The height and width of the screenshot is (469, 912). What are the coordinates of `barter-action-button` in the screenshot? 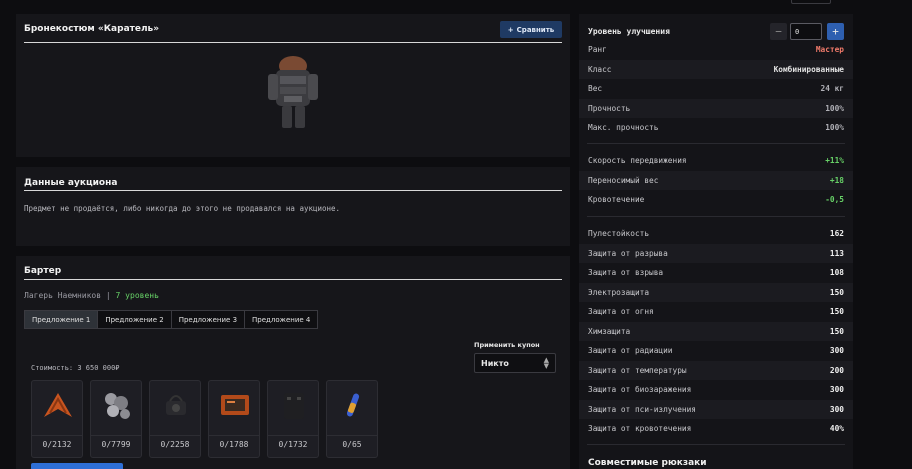 It's located at (77, 466).